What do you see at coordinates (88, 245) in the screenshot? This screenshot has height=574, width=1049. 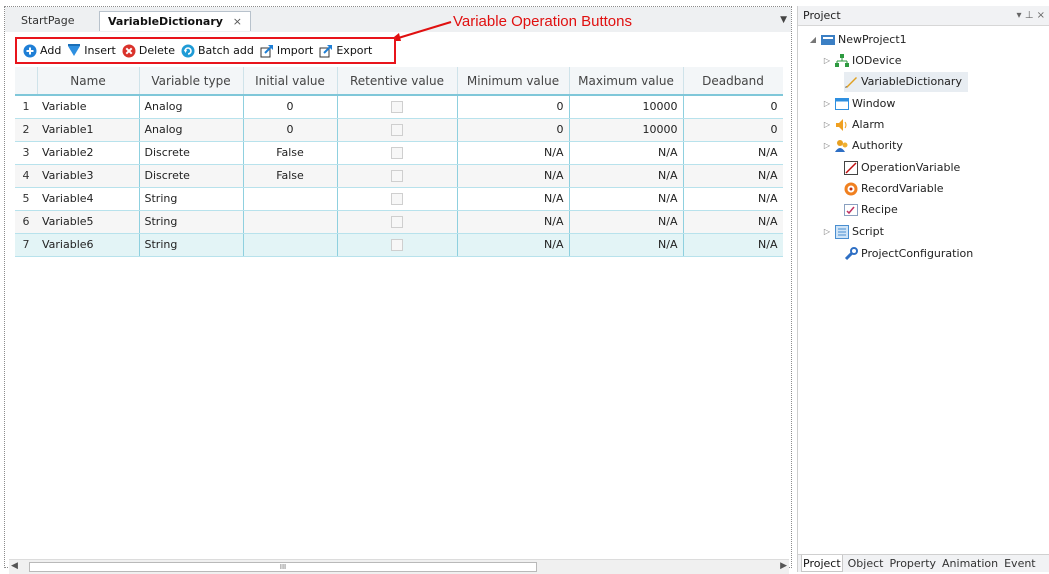 I see `cell-name: Variable6` at bounding box center [88, 245].